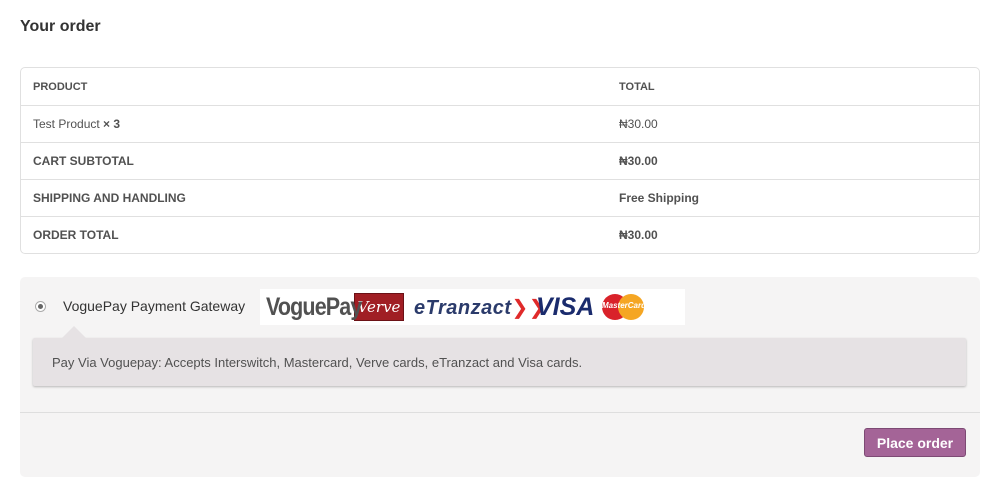  I want to click on order-total-value: ₦30.00, so click(793, 234).